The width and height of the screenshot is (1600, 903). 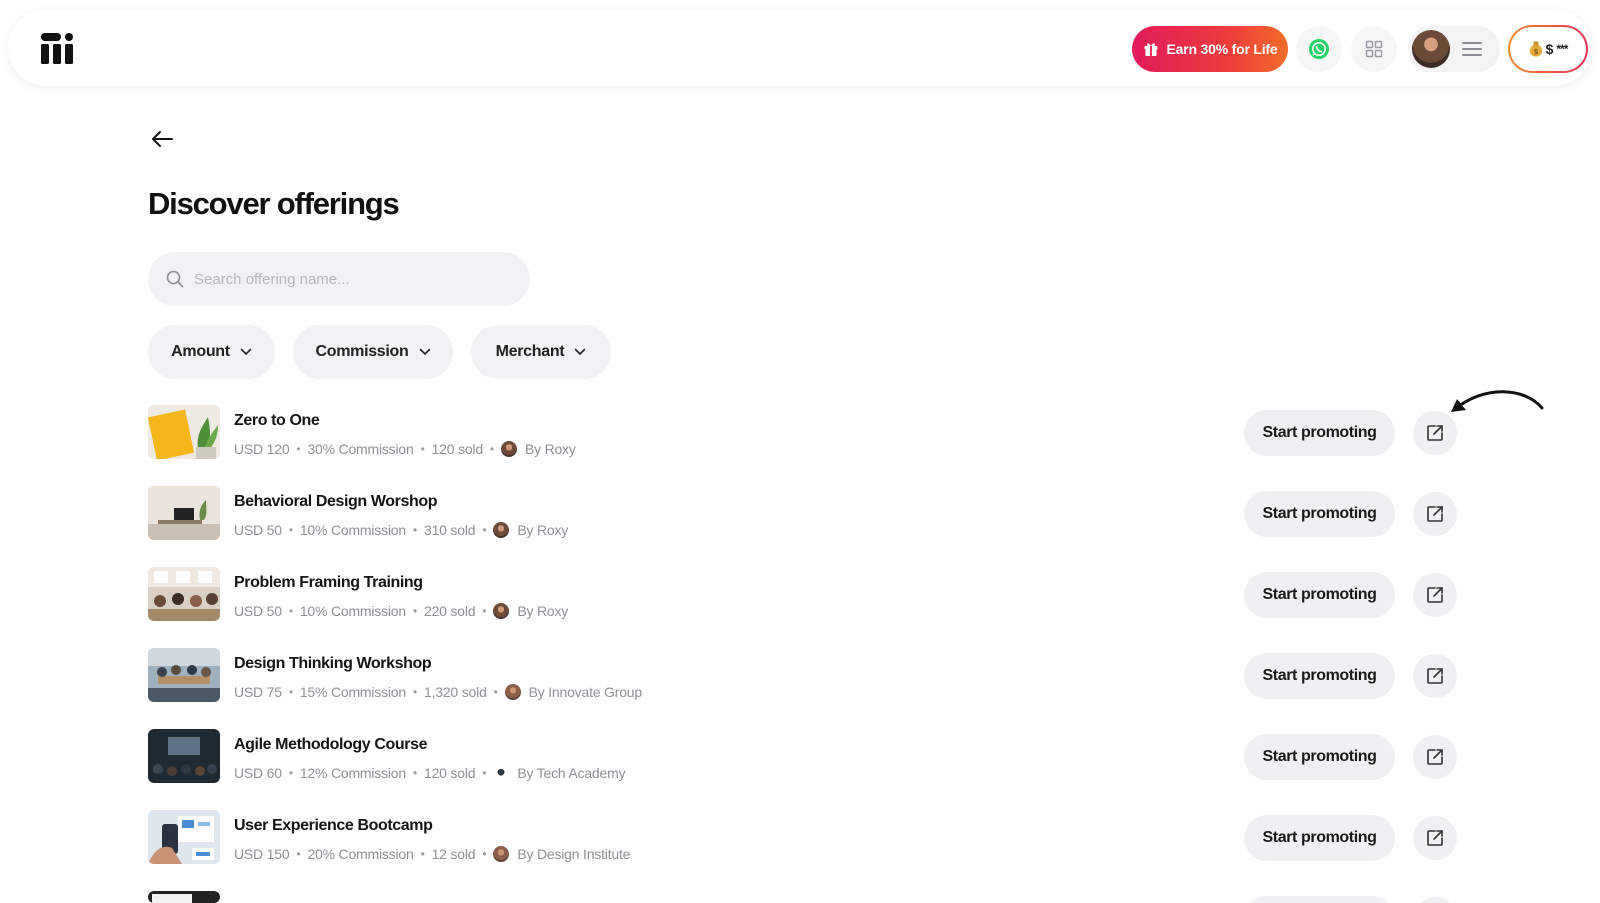 What do you see at coordinates (262, 449) in the screenshot?
I see `offering-price: USD 120` at bounding box center [262, 449].